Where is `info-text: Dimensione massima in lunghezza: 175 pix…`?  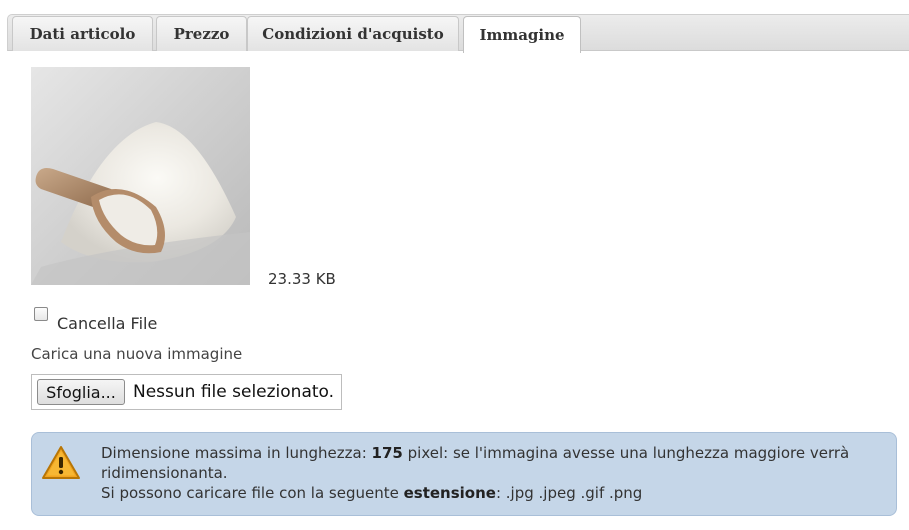 info-text: Dimensione massima in lunghezza: 175 pix… is located at coordinates (475, 473).